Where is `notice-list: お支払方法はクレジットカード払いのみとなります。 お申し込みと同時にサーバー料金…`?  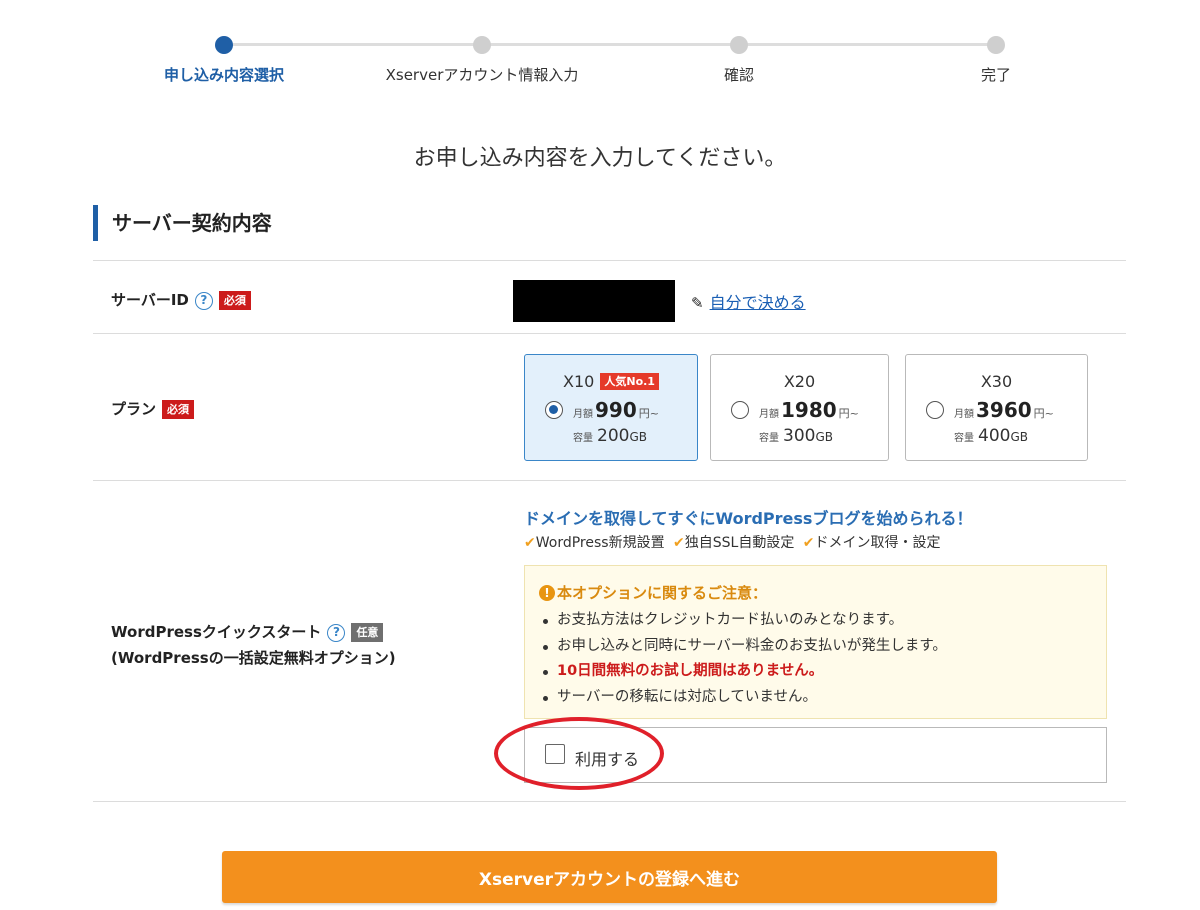 notice-list: お支払方法はクレジットカード払いのみとなります。 お申し込みと同時にサーバー料金… is located at coordinates (815, 659).